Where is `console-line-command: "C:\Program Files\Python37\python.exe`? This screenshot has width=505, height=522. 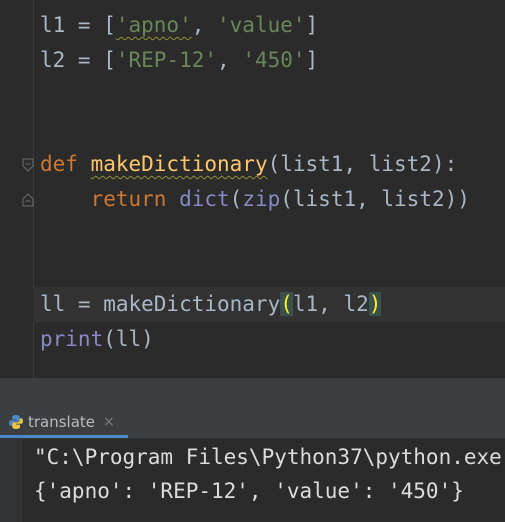 console-line-command: "C:\Program Files\Python37\python.exe is located at coordinates (268, 457).